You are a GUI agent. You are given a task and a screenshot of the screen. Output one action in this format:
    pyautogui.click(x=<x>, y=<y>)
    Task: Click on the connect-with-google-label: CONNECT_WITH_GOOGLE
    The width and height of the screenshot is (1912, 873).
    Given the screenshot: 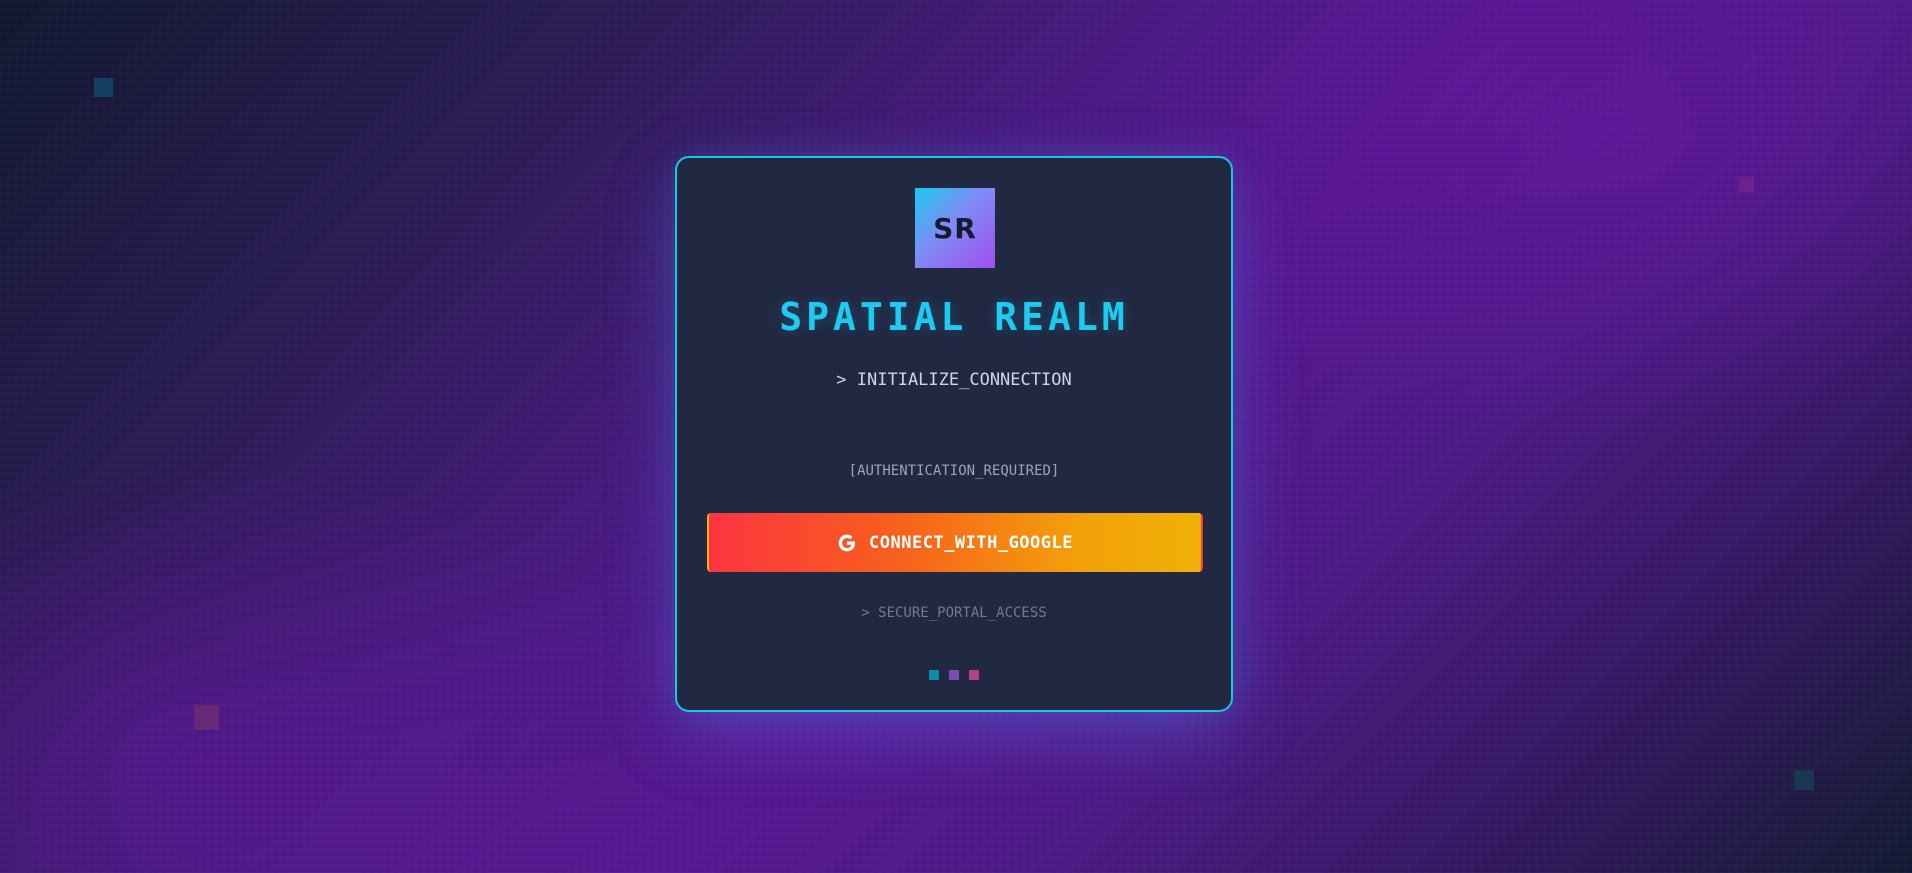 What is the action you would take?
    pyautogui.click(x=971, y=542)
    